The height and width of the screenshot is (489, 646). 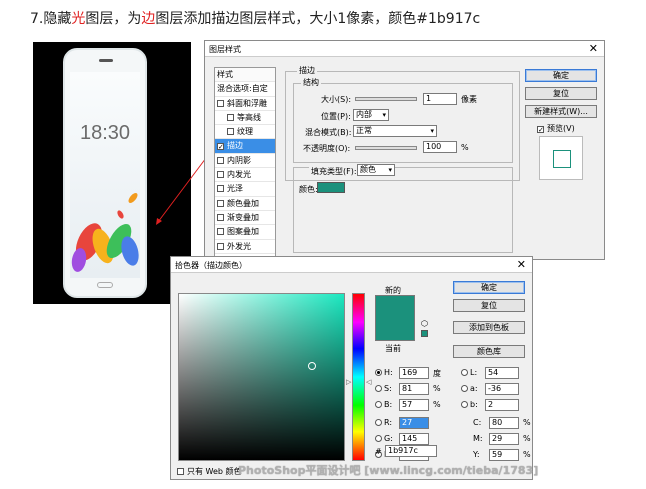 What do you see at coordinates (440, 147) in the screenshot?
I see `opacity-field: 100` at bounding box center [440, 147].